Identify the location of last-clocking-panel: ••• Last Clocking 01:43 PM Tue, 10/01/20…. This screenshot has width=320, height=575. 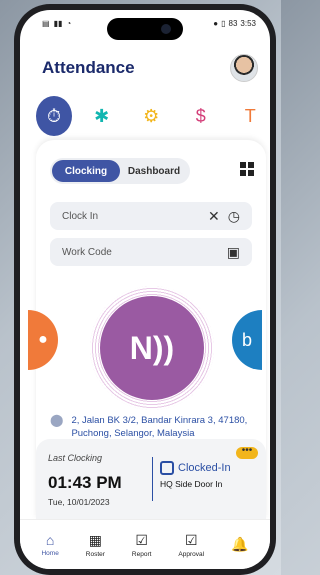
(151, 479).